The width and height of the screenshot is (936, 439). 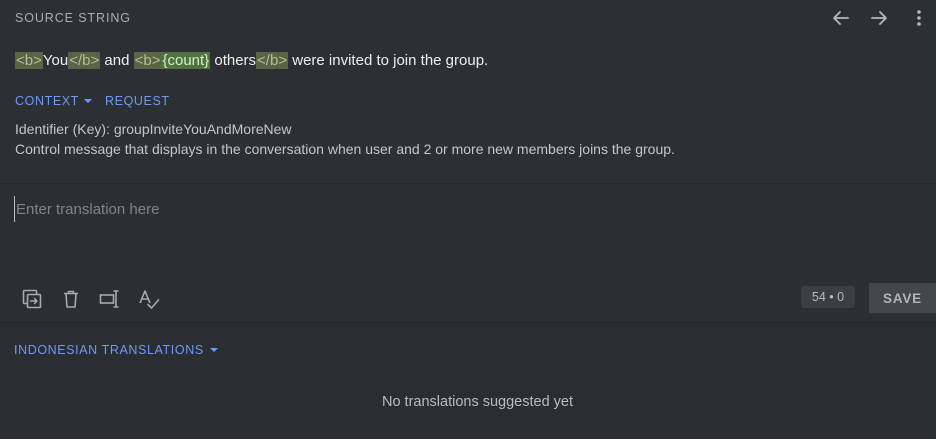 I want to click on translation-input, so click(x=466, y=209).